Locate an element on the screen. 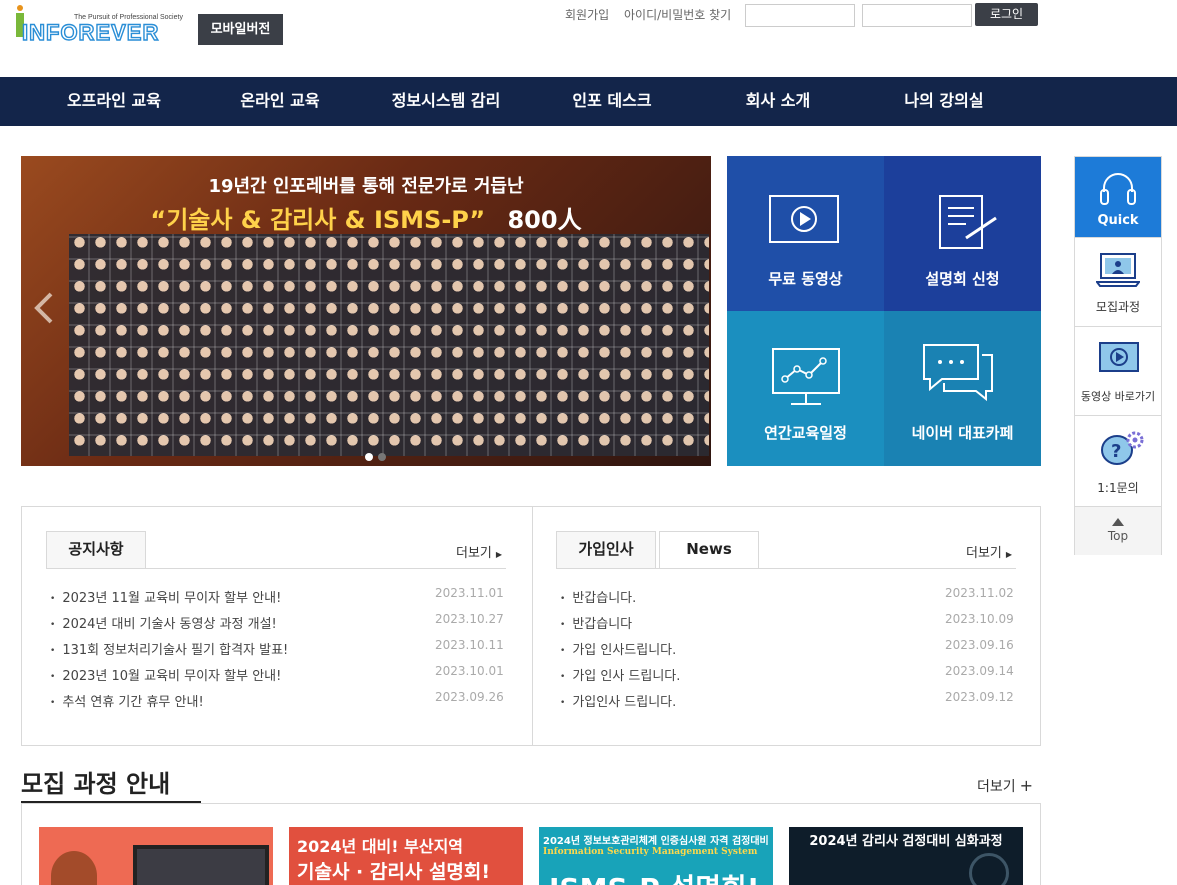  seminar-tile: 설명회 신청 is located at coordinates (962, 233).